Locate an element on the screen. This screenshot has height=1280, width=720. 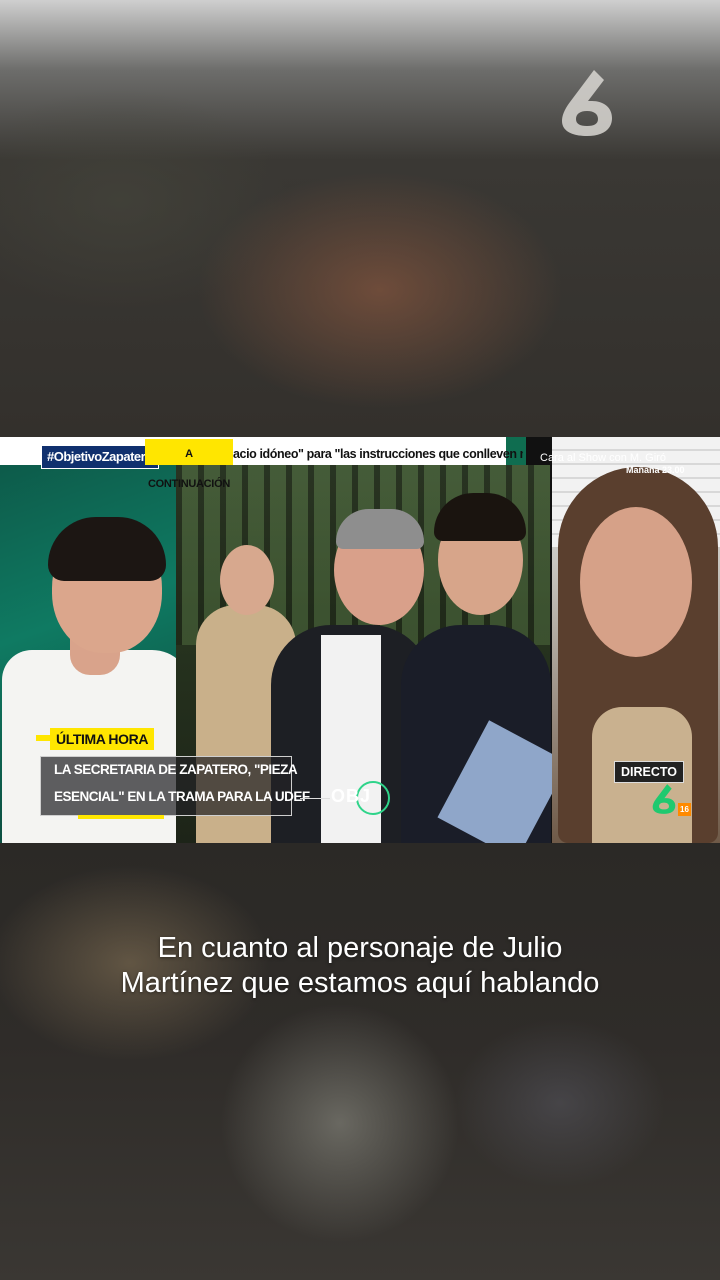
headline-line-1: LA SECRETARIA DE ZAPATERO, "PIEZA is located at coordinates (176, 769).